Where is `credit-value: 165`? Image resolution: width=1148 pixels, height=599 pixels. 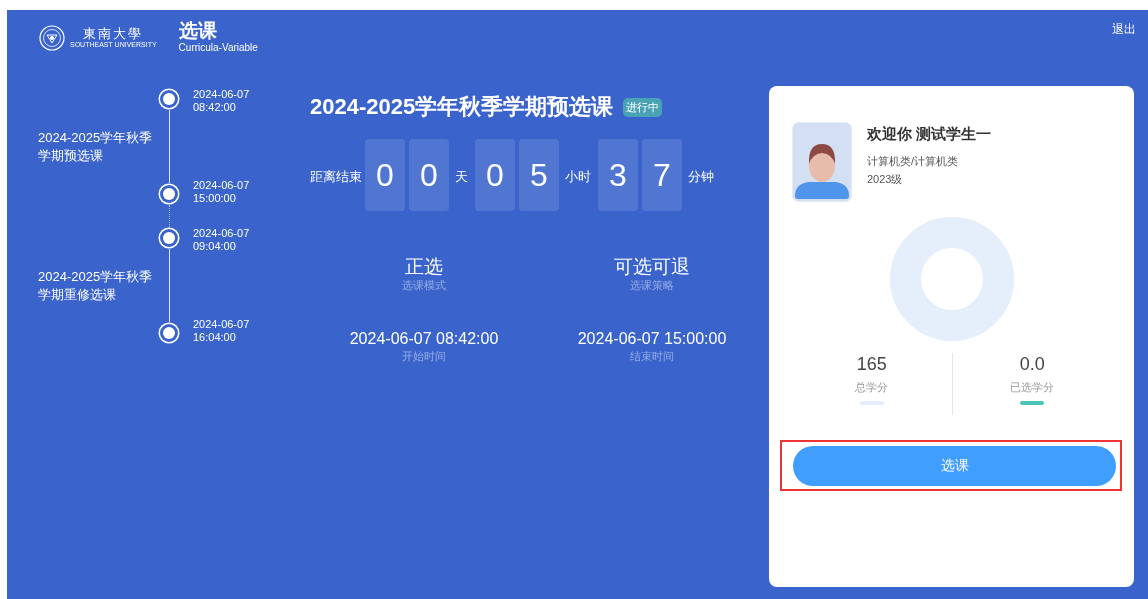
credit-value: 165 is located at coordinates (871, 364).